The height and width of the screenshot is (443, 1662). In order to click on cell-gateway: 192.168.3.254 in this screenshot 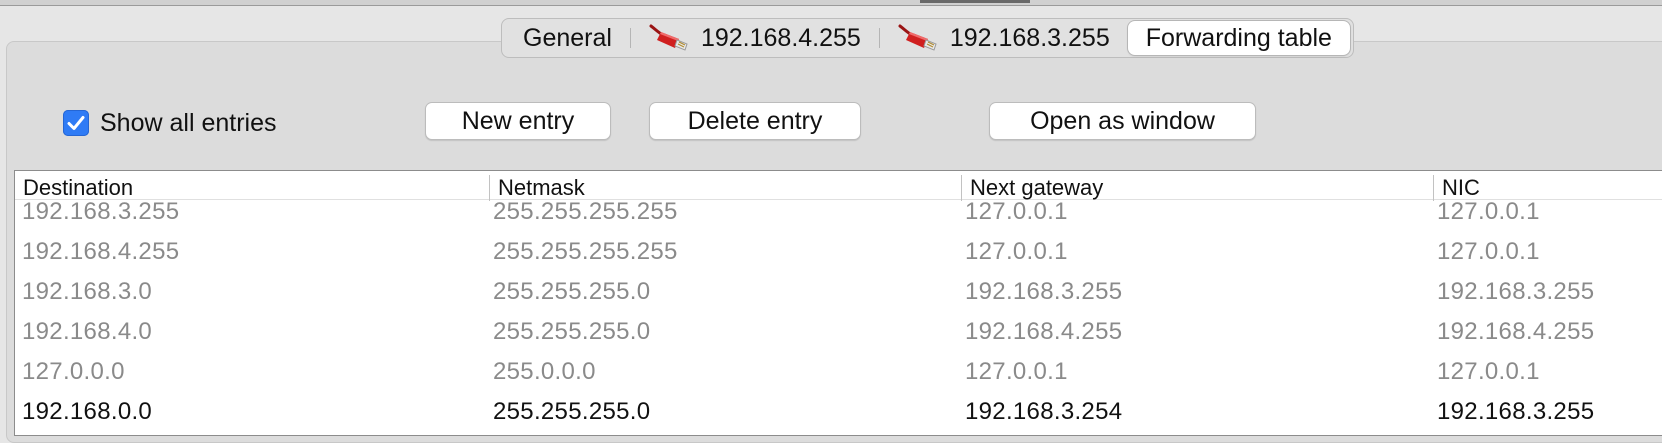, I will do `click(1044, 411)`.